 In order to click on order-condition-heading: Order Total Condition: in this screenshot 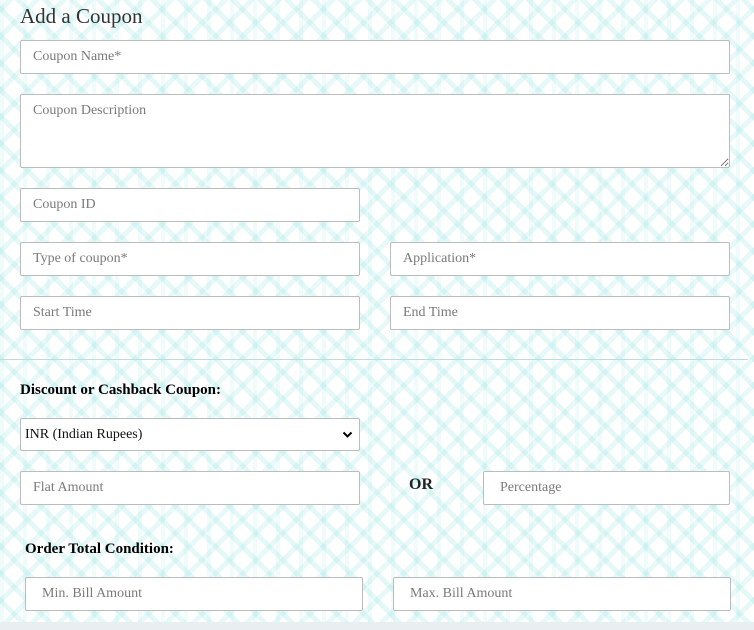, I will do `click(99, 549)`.